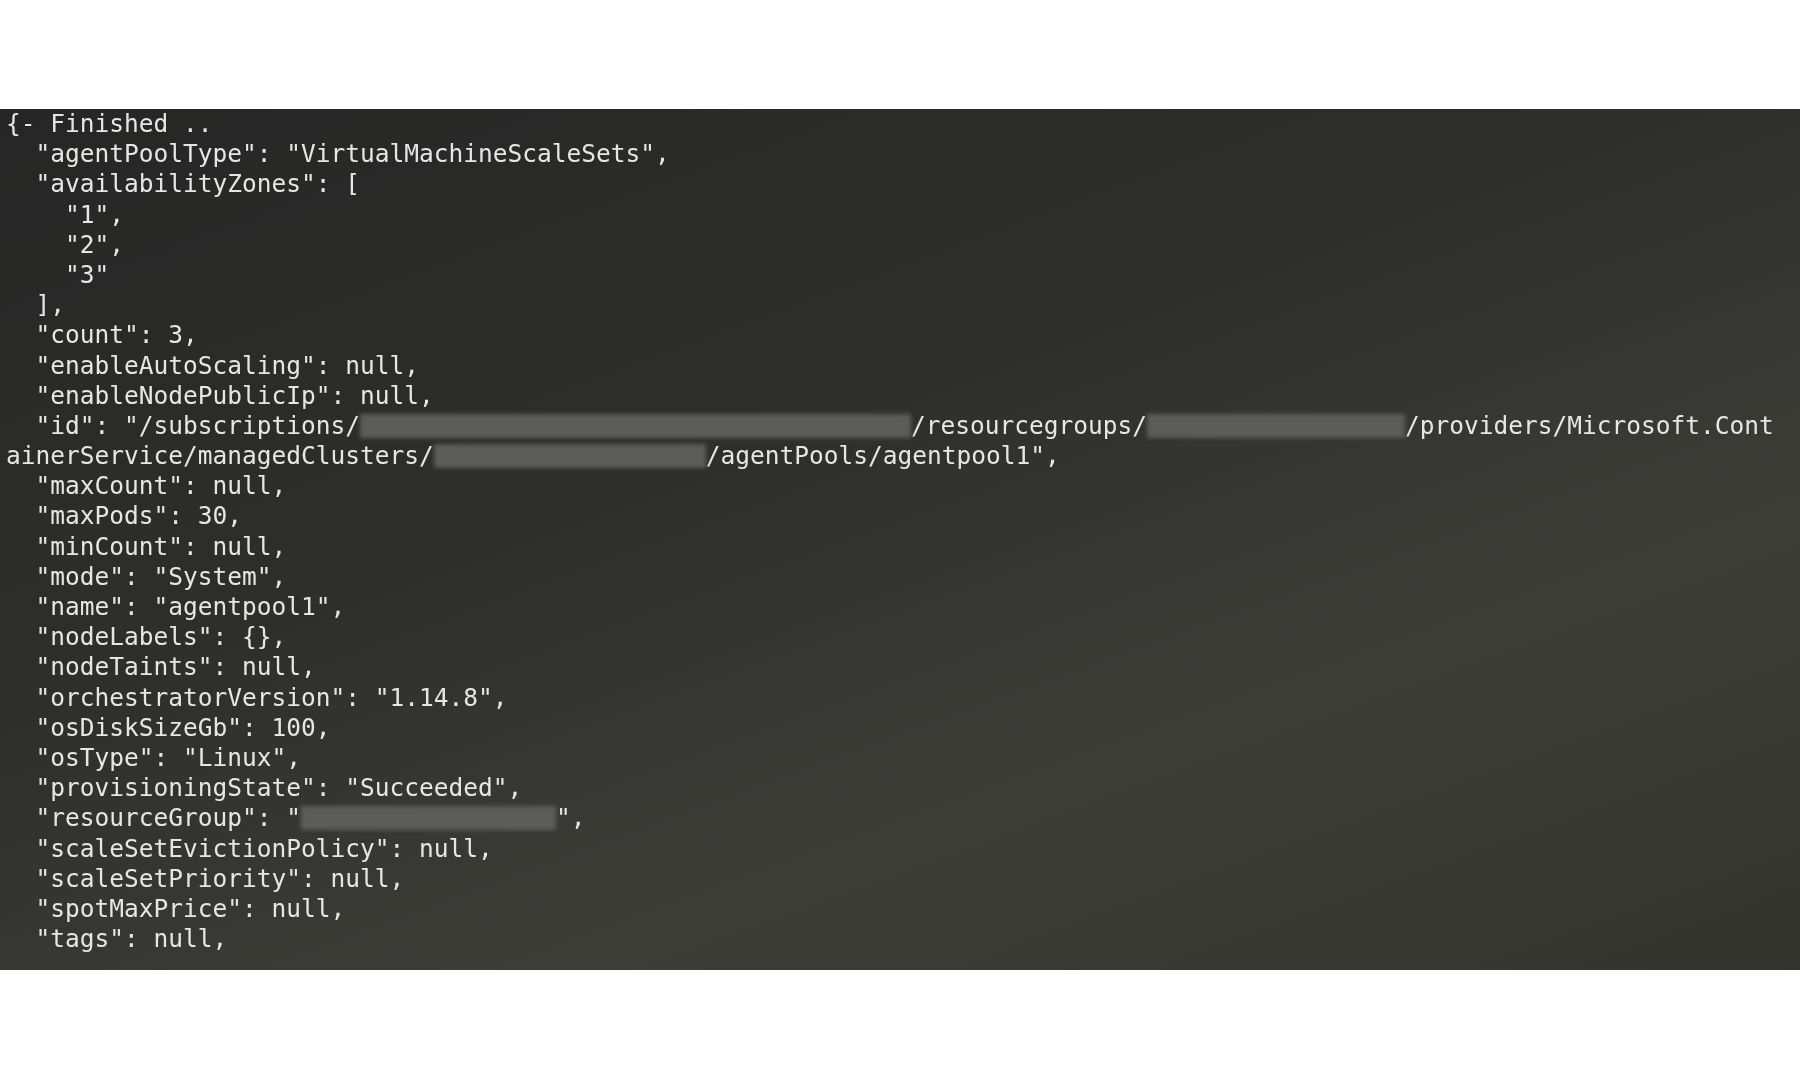  Describe the element at coordinates (220, 456) in the screenshot. I see `code-text: ainerService/managedClusters/` at that location.